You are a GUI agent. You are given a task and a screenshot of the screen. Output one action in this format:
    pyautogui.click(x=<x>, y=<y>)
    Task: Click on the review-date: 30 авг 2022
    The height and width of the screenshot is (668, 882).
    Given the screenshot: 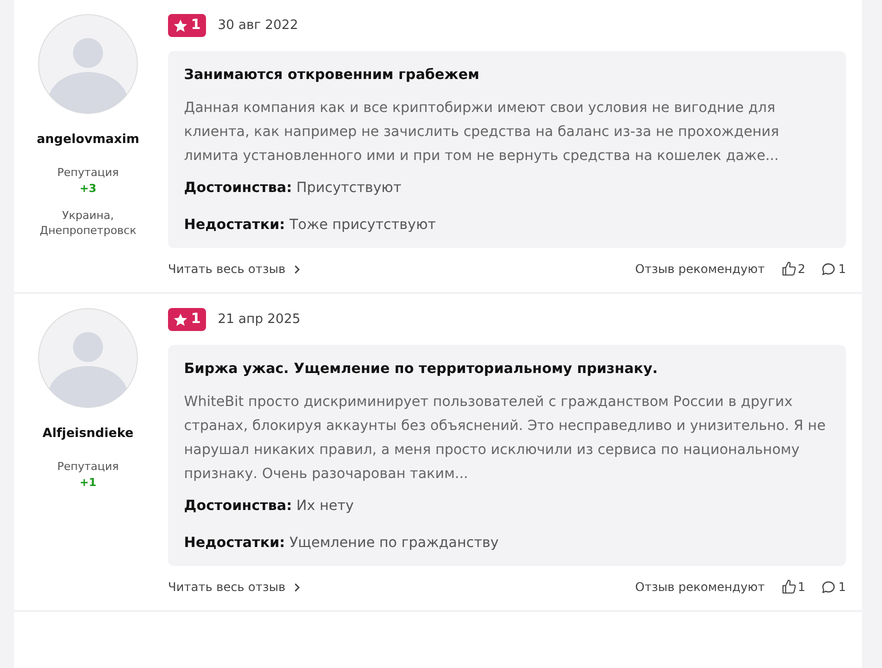 What is the action you would take?
    pyautogui.click(x=258, y=25)
    